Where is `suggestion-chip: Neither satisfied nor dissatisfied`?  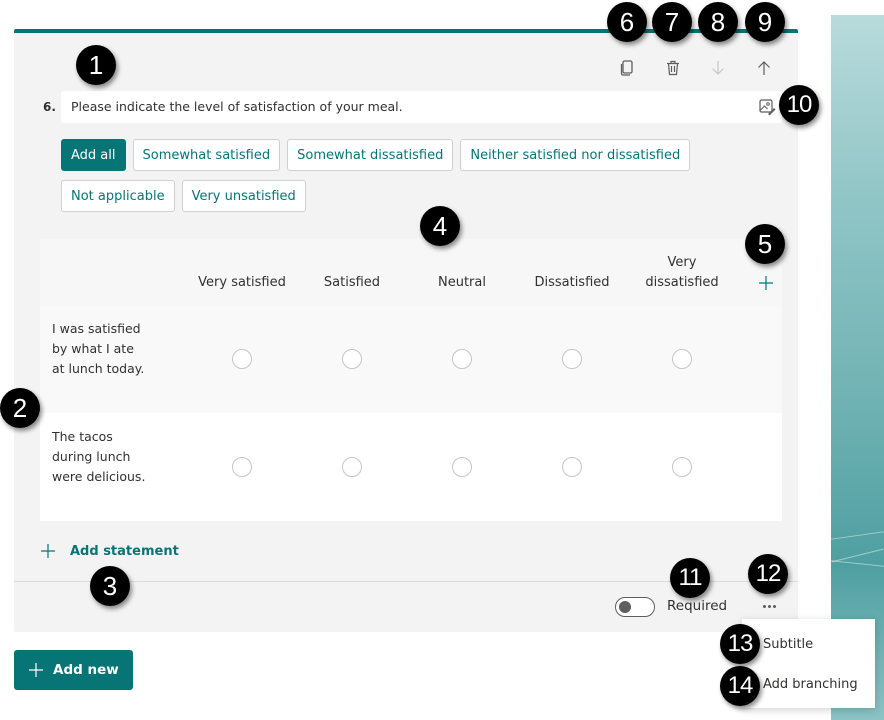 suggestion-chip: Neither satisfied nor dissatisfied is located at coordinates (575, 155).